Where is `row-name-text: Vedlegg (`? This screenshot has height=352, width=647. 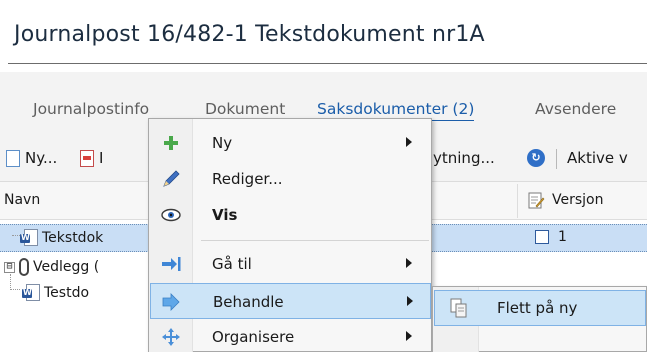
row-name-text: Vedlegg ( is located at coordinates (66, 267).